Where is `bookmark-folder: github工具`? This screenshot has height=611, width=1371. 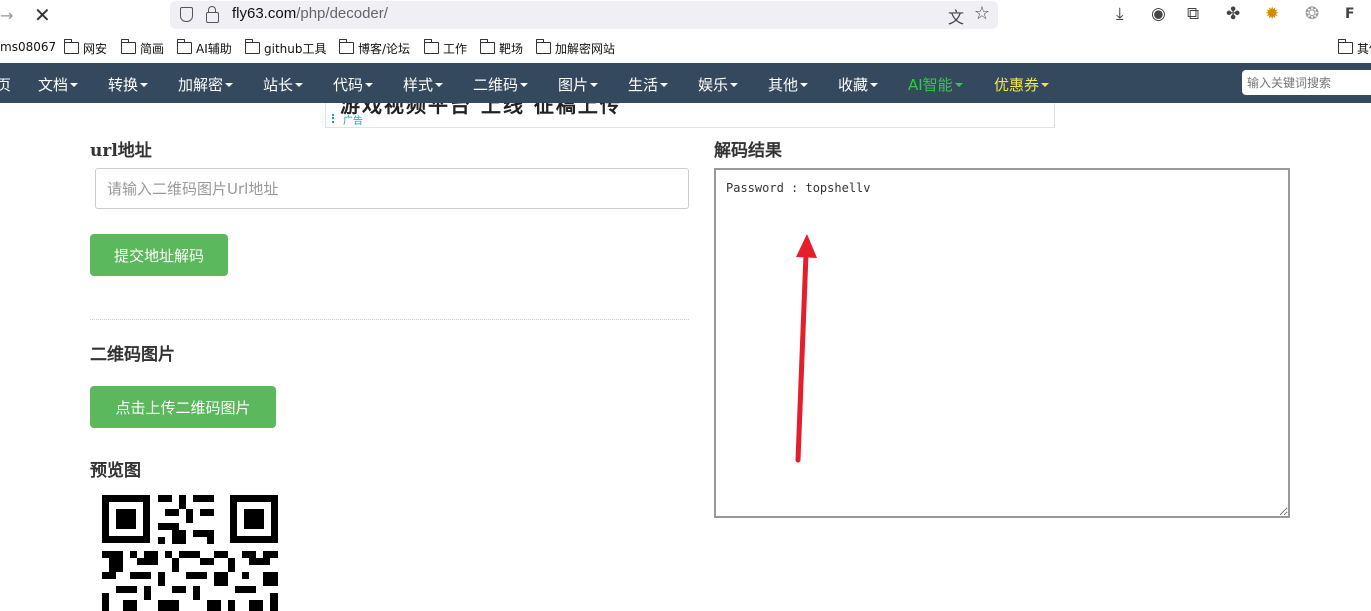 bookmark-folder: github工具 is located at coordinates (286, 48).